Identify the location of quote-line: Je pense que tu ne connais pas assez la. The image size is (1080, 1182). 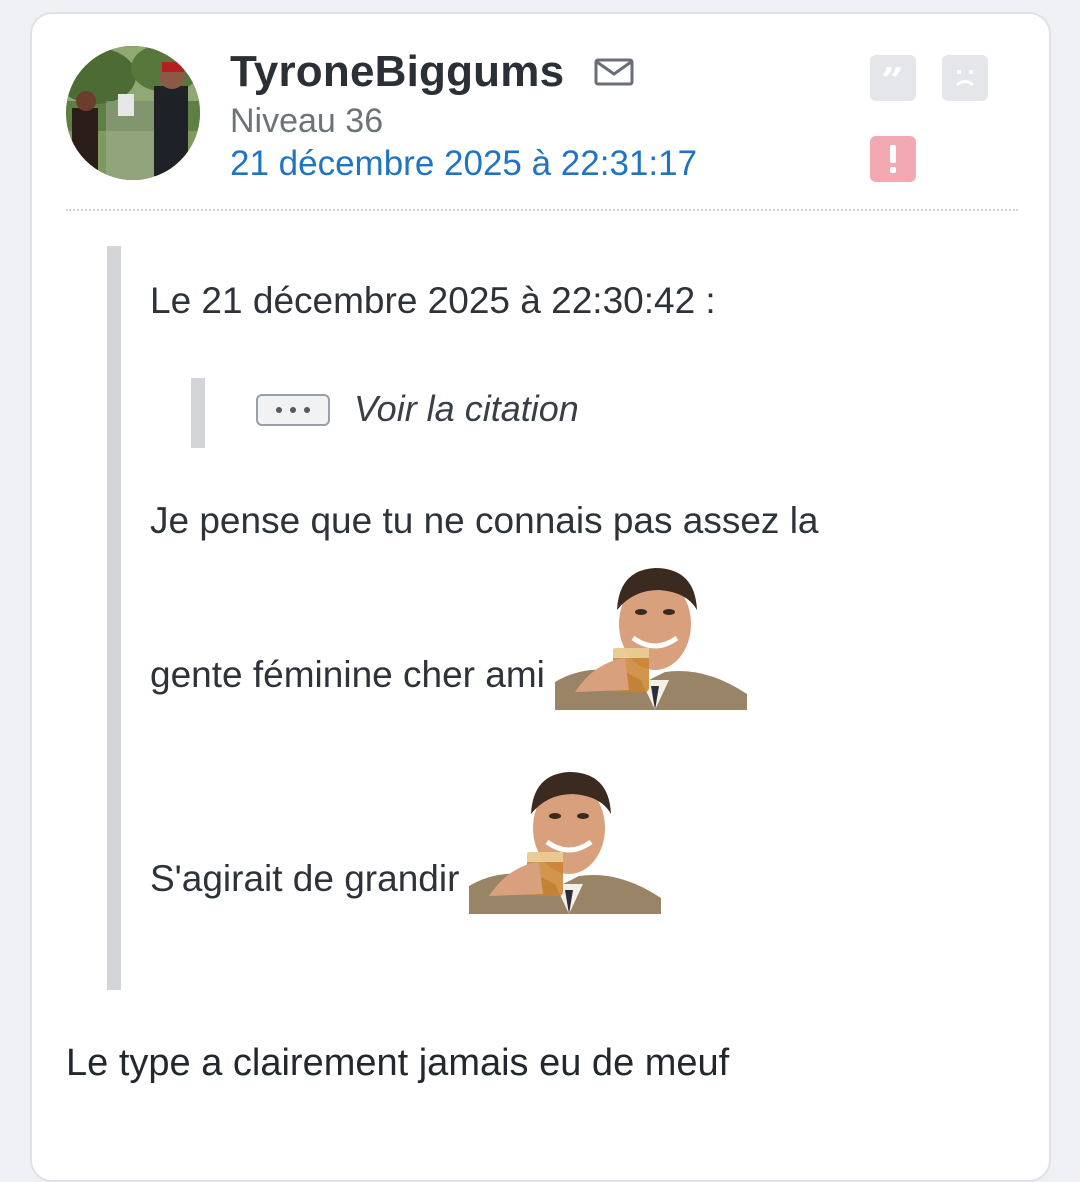
(484, 521).